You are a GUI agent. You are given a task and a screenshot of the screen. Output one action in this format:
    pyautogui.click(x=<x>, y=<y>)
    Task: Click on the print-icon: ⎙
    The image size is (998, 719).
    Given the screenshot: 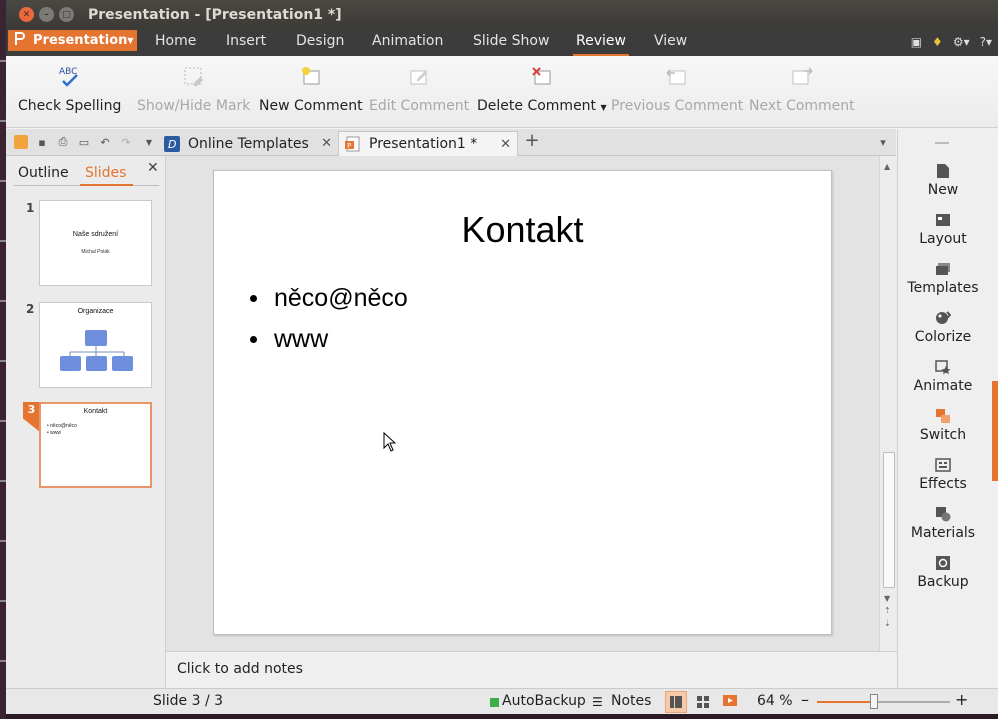 What is the action you would take?
    pyautogui.click(x=63, y=142)
    